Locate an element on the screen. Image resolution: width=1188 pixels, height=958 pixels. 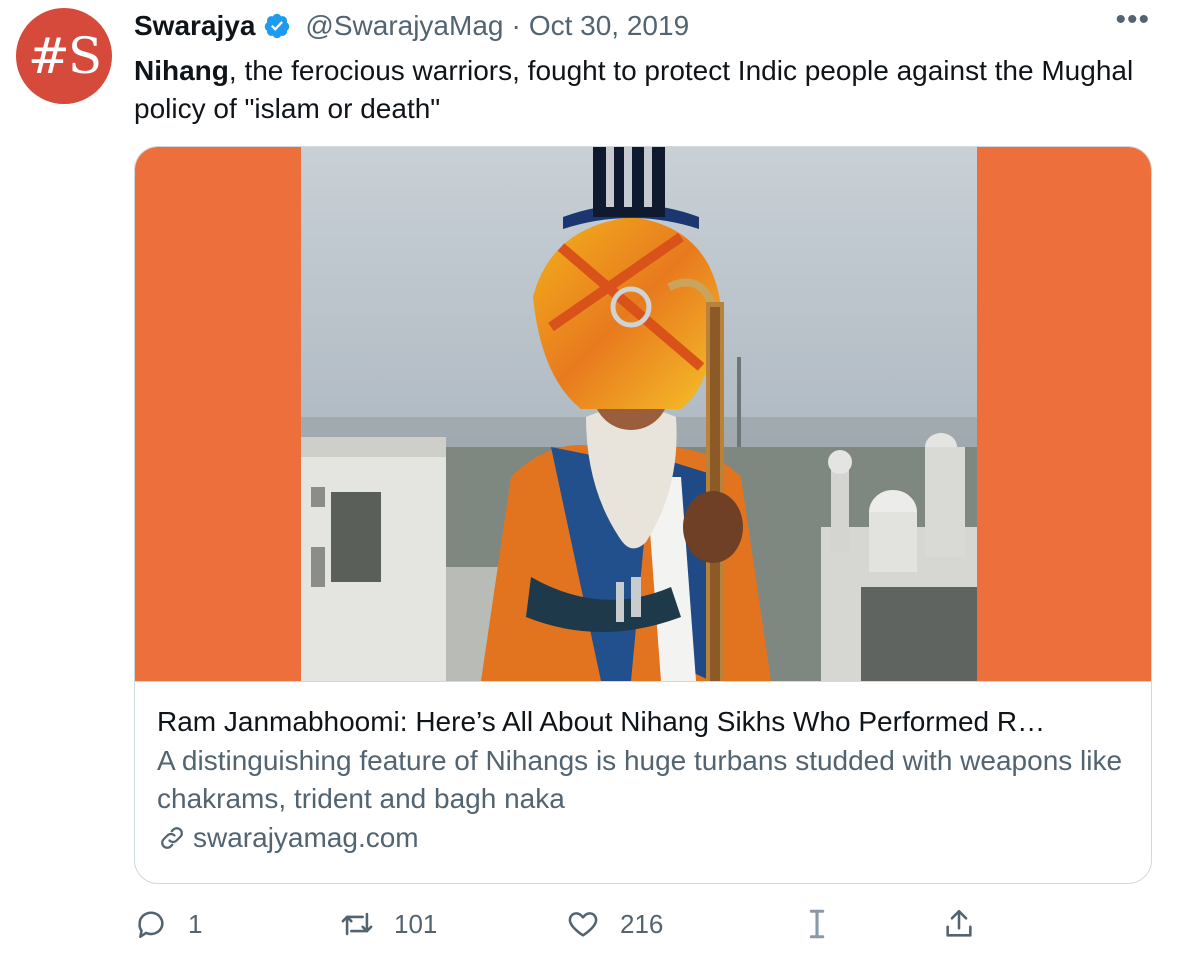
tweet-bold-word: Nihang is located at coordinates (181, 70).